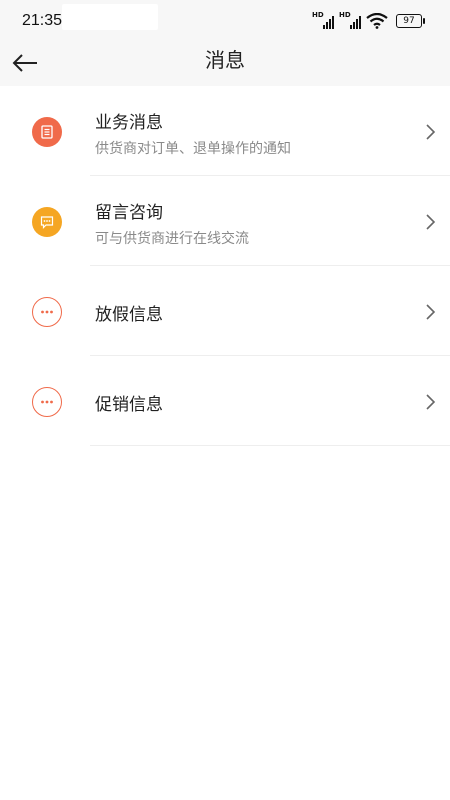 This screenshot has height=800, width=450. Describe the element at coordinates (377, 21) in the screenshot. I see `wifi-icon` at that location.